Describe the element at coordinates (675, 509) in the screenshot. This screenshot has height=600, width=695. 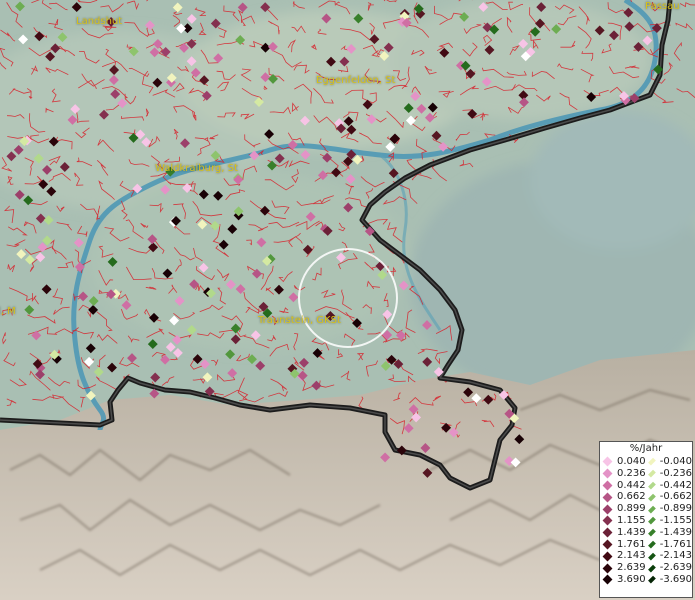
I see `legend-value: -0.899` at that location.